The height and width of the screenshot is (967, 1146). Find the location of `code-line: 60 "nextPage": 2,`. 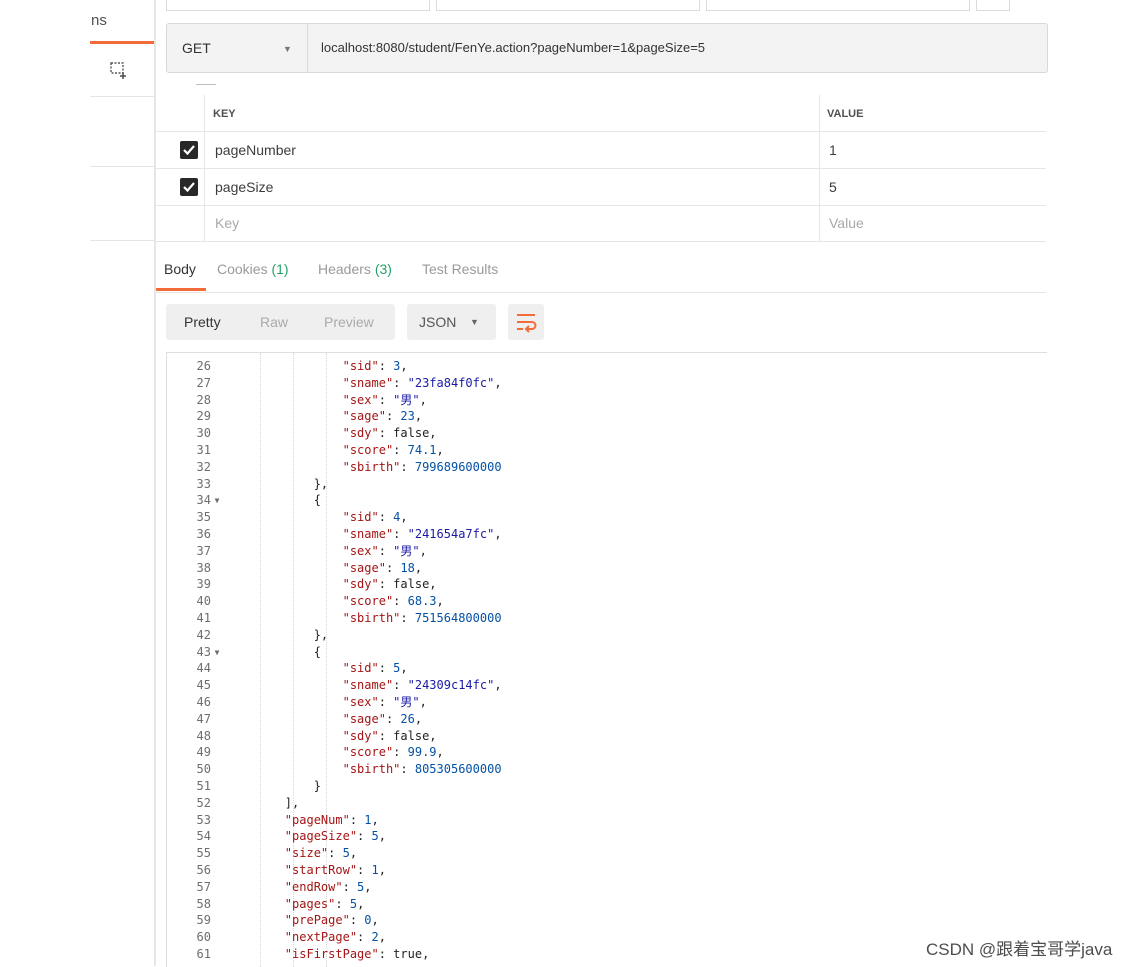

code-line: 60 "nextPage": 2, is located at coordinates (607, 937).